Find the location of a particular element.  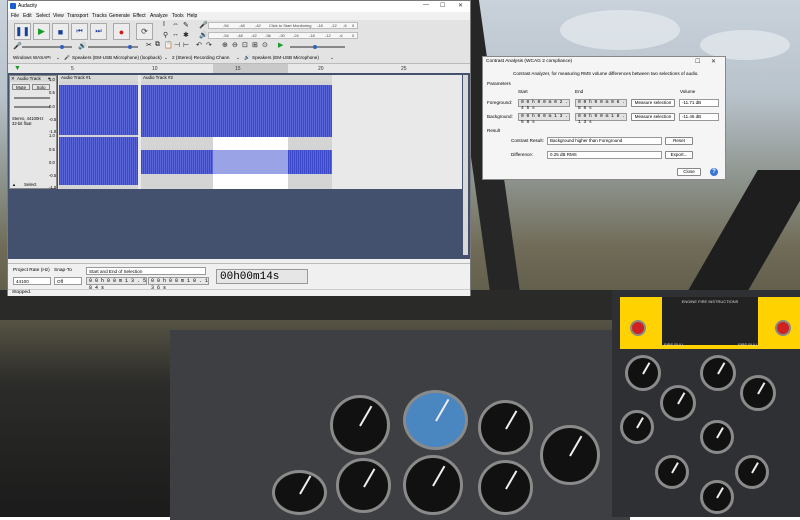

snap-to-label: Snap-To is located at coordinates (63, 270).